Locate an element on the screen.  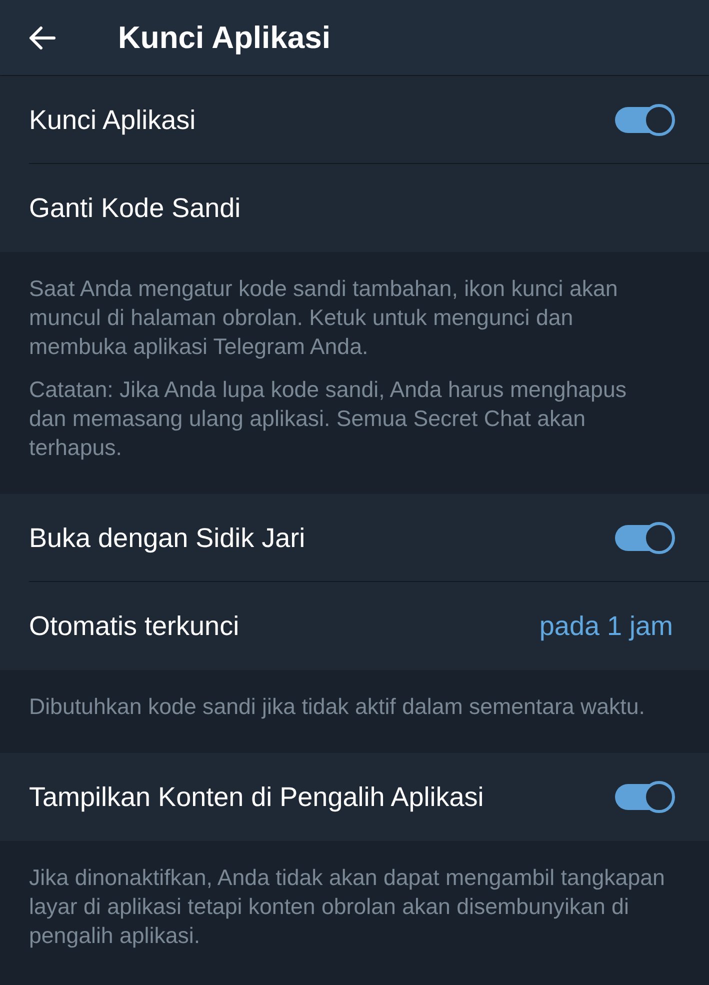
settings-row: Otomatis terkunci pada 1 jam is located at coordinates (354, 626).